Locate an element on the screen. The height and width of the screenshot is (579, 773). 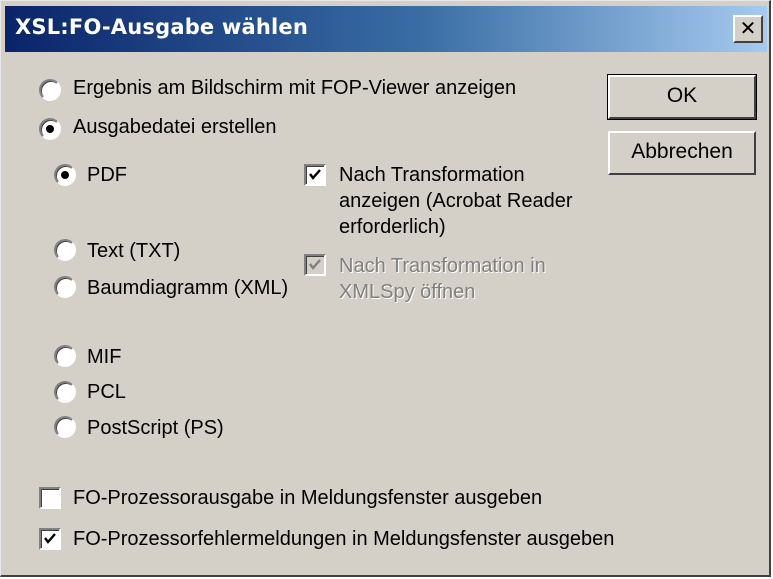
checkbox-processor-errors is located at coordinates (50, 539).